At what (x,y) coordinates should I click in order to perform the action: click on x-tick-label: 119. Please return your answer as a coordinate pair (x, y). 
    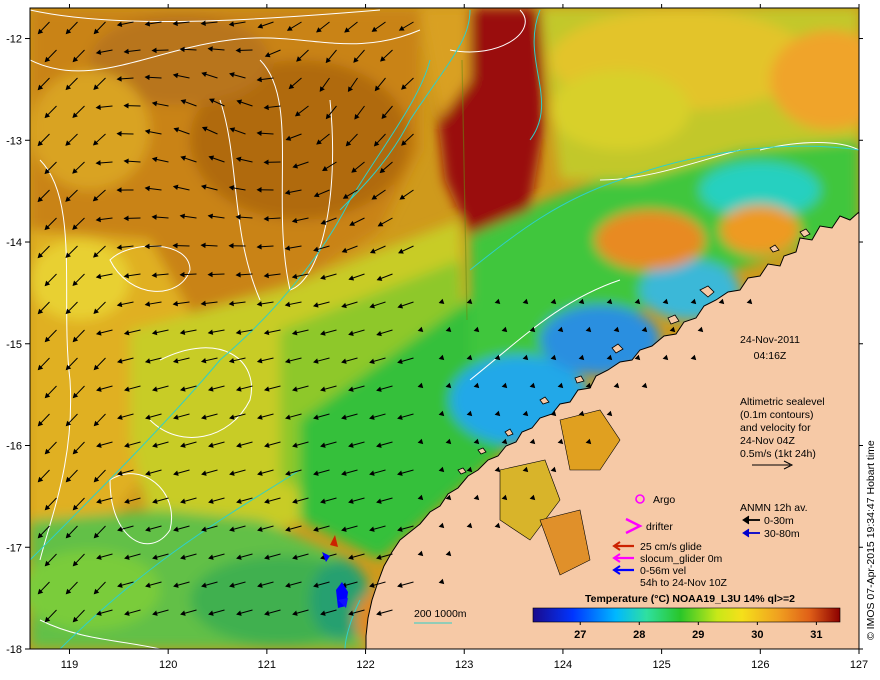
    Looking at the image, I should click on (70, 665).